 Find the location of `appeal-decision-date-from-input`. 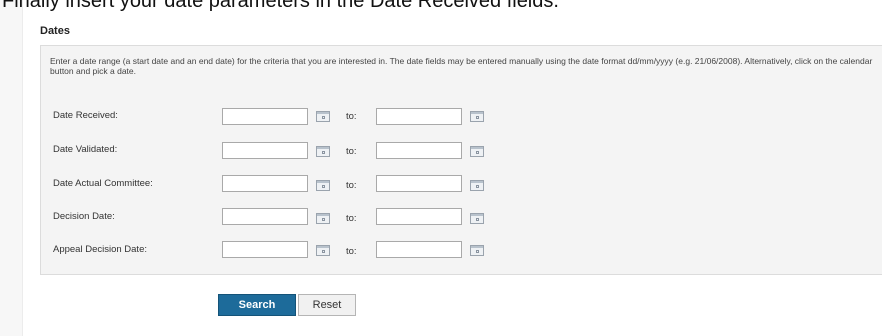

appeal-decision-date-from-input is located at coordinates (265, 249).